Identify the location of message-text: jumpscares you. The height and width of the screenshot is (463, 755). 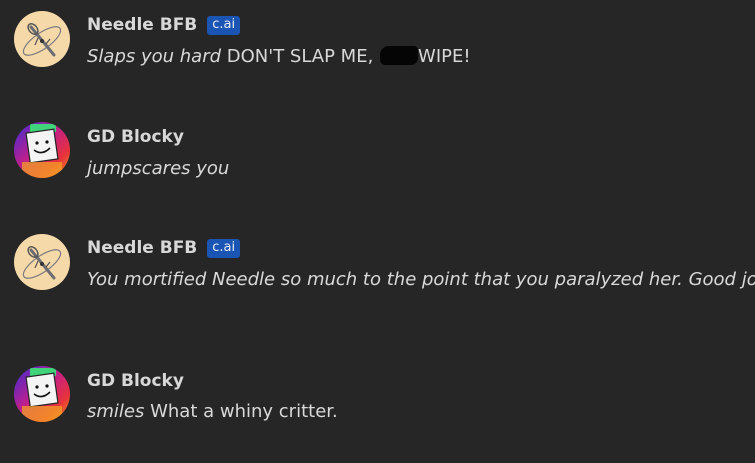
(158, 168).